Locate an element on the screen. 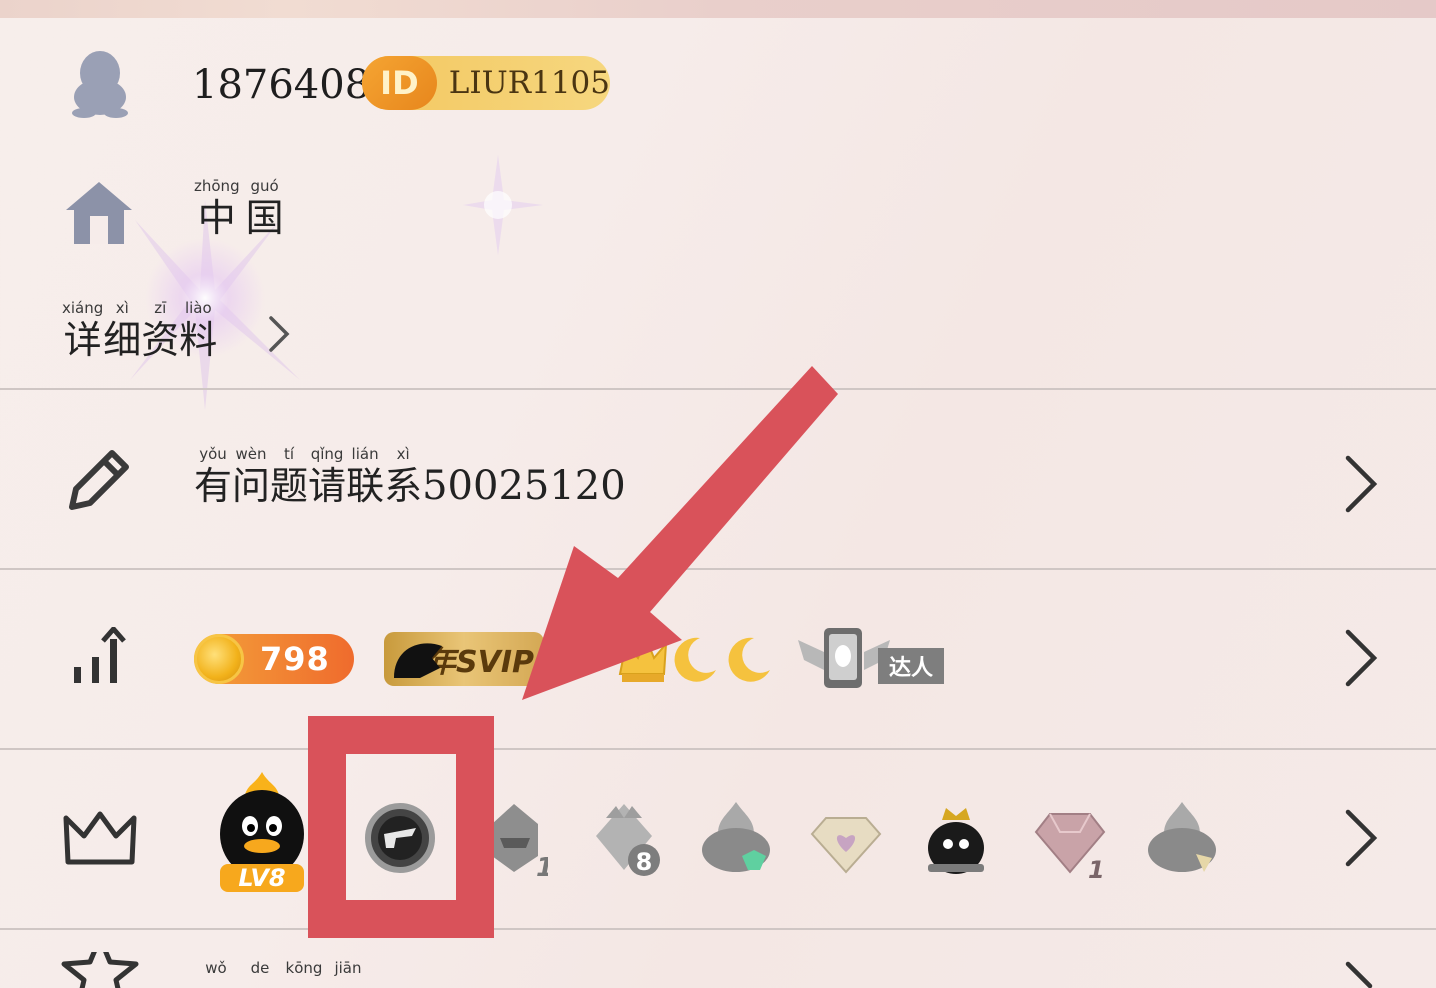  char: 请 is located at coordinates (327, 486).